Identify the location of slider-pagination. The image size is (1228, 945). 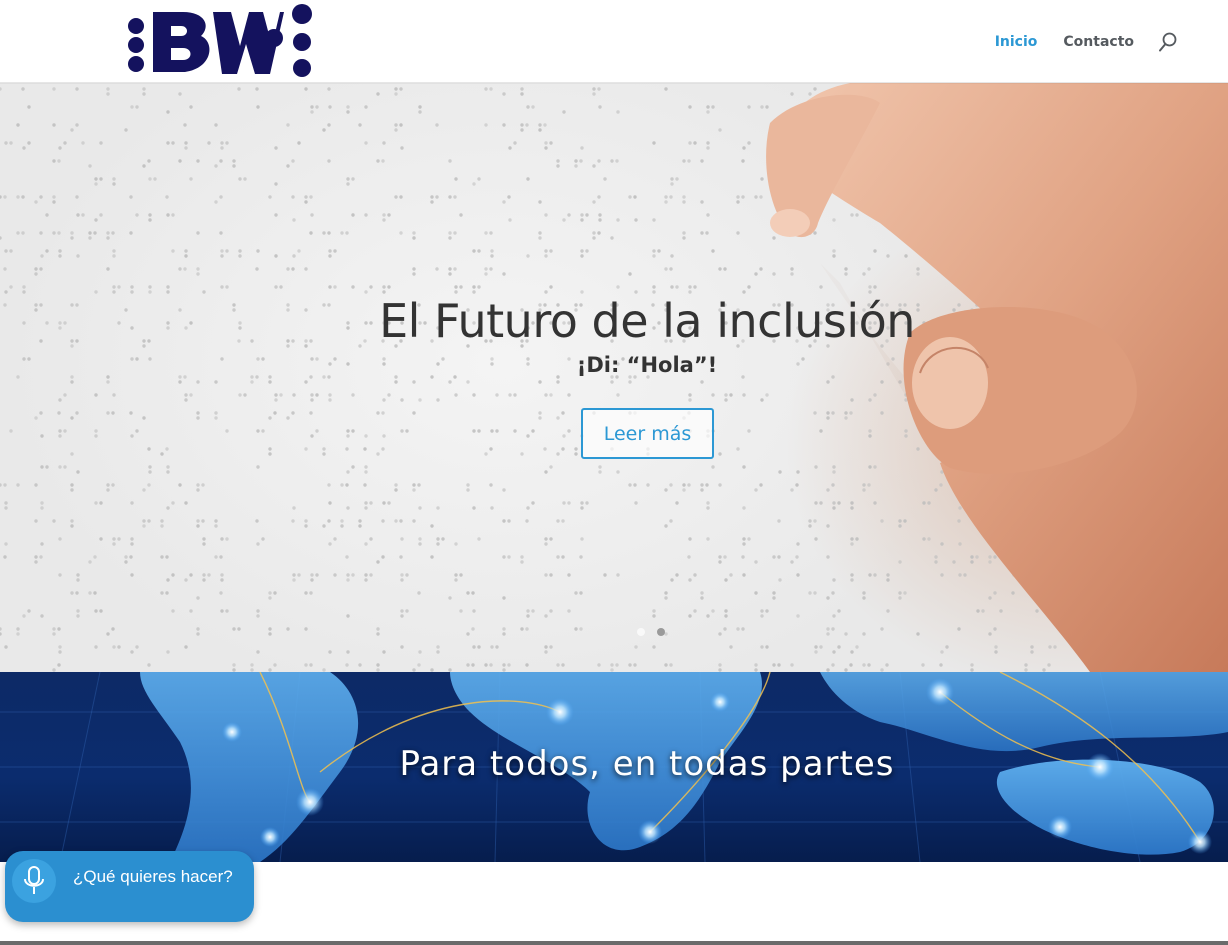
(657, 632).